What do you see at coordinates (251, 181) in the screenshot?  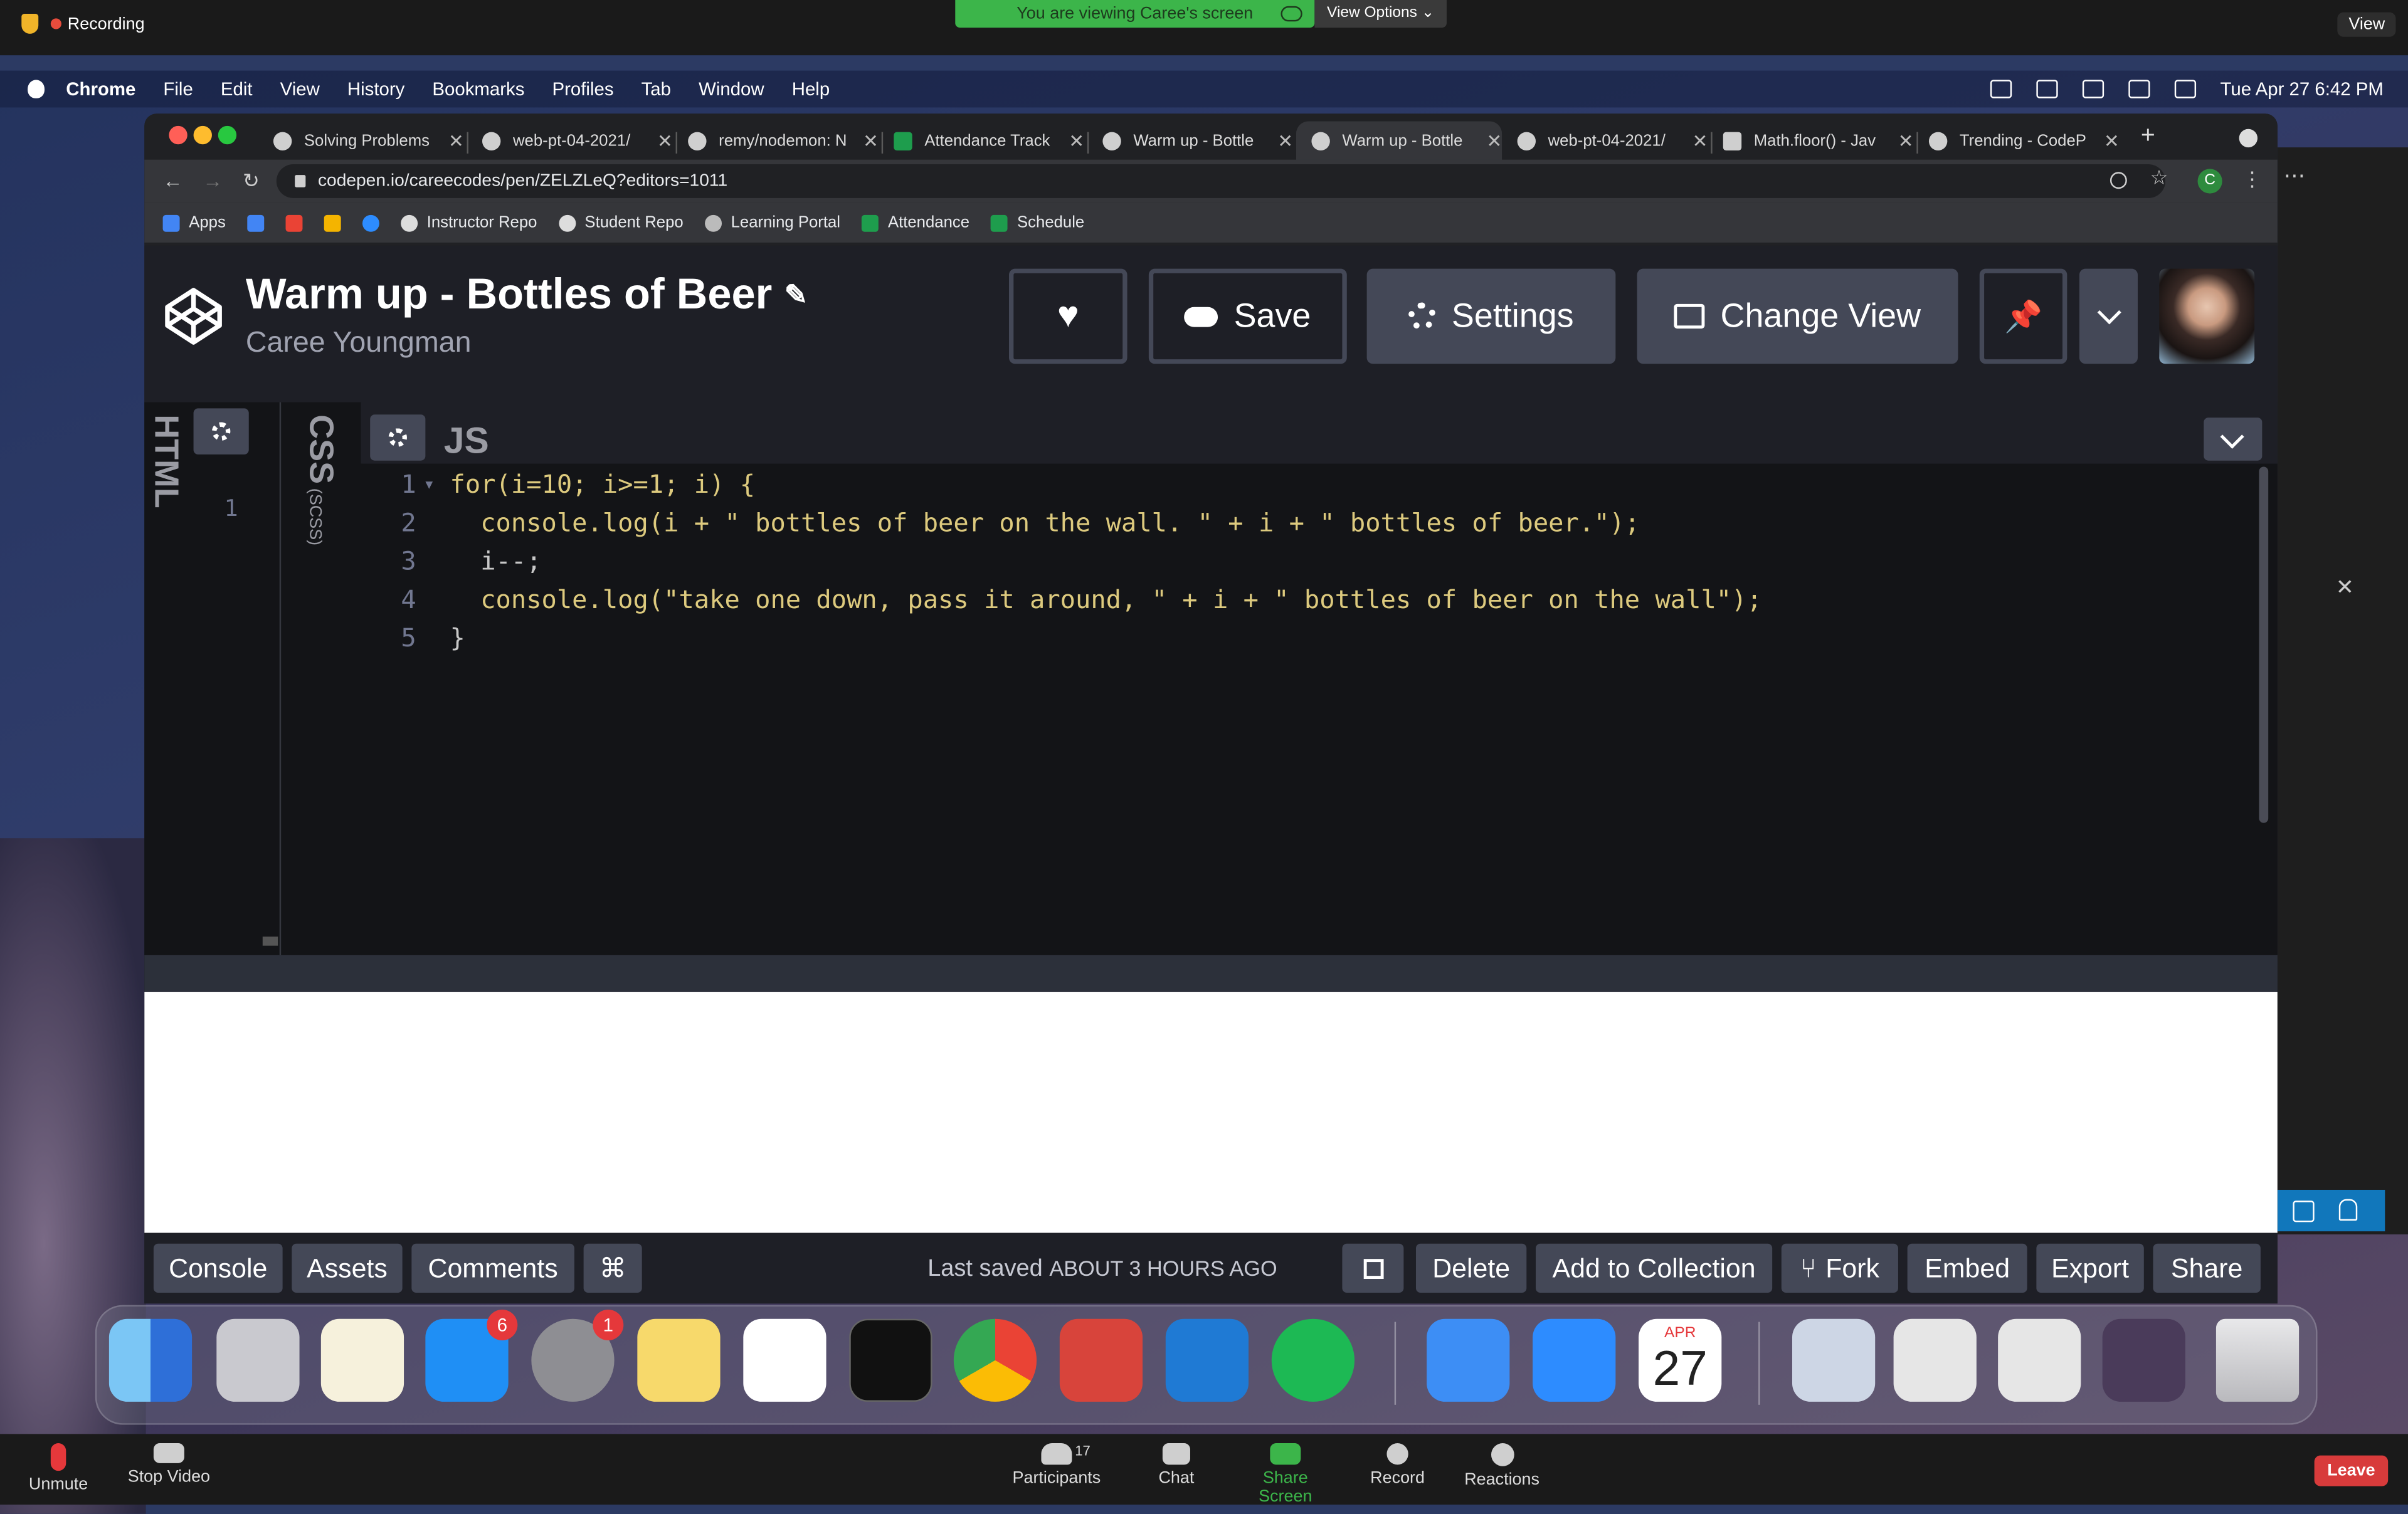 I see `reload-icon: ↻` at bounding box center [251, 181].